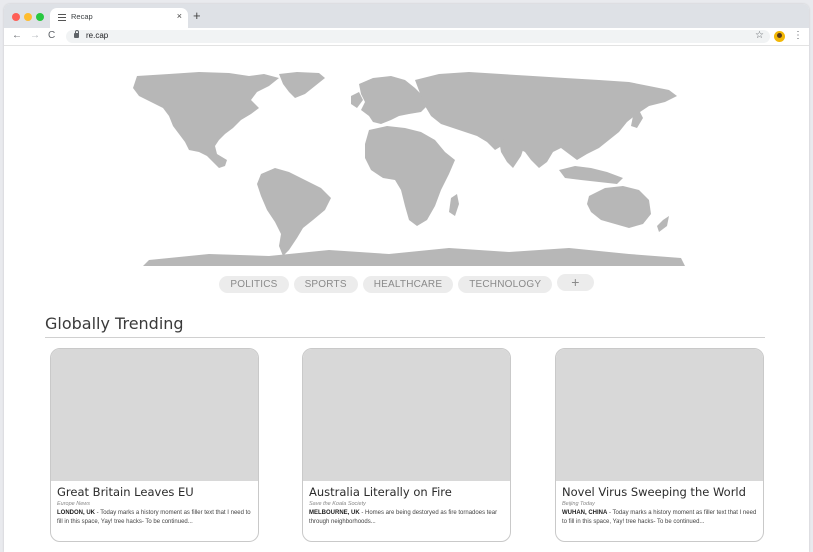  Describe the element at coordinates (575, 282) in the screenshot. I see `add-category-button: +` at that location.